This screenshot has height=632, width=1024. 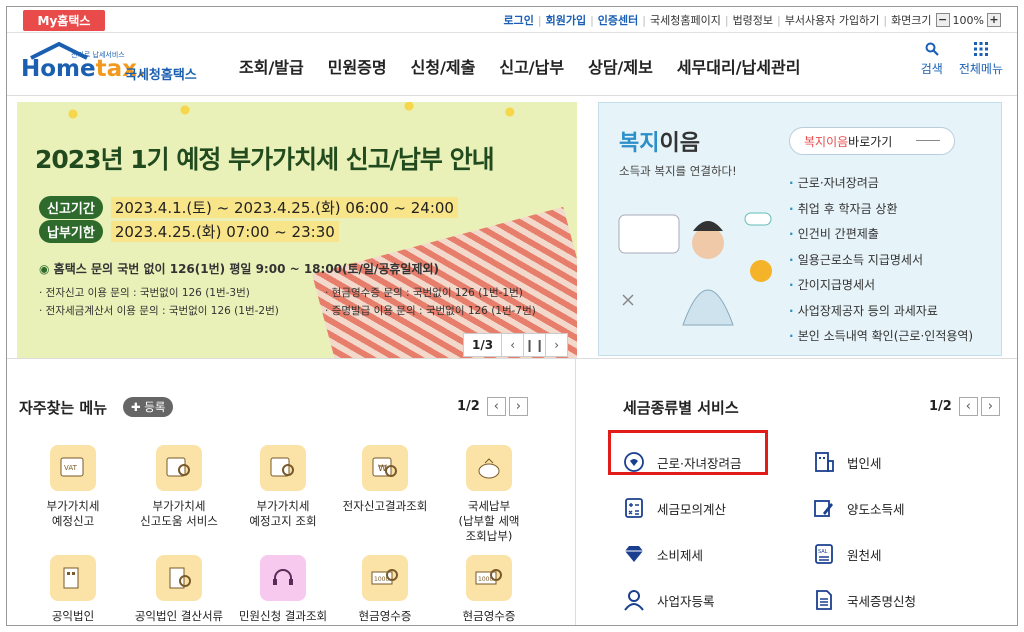 I want to click on fav-vat-notice-inquiry: 부가가치세 예정고지 조회, so click(x=283, y=487).